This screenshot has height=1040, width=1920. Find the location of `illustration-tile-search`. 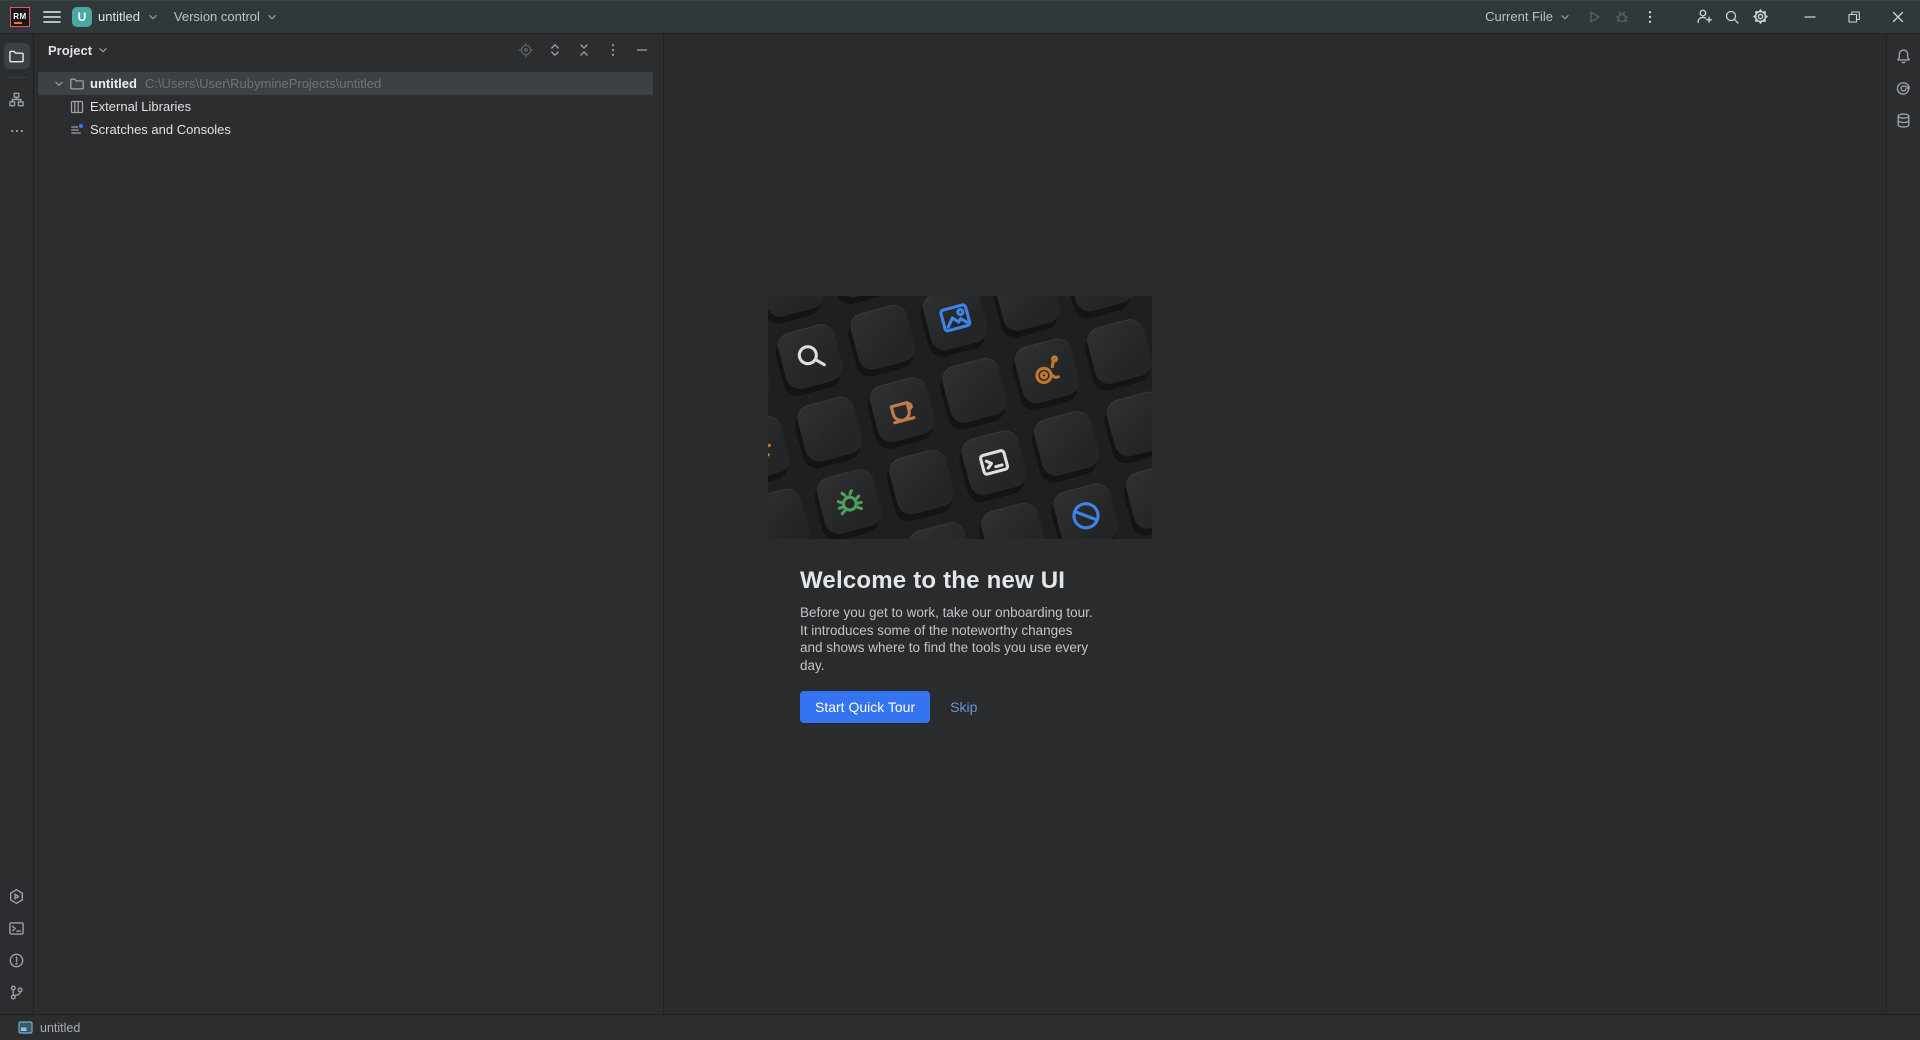

illustration-tile-search is located at coordinates (810, 357).